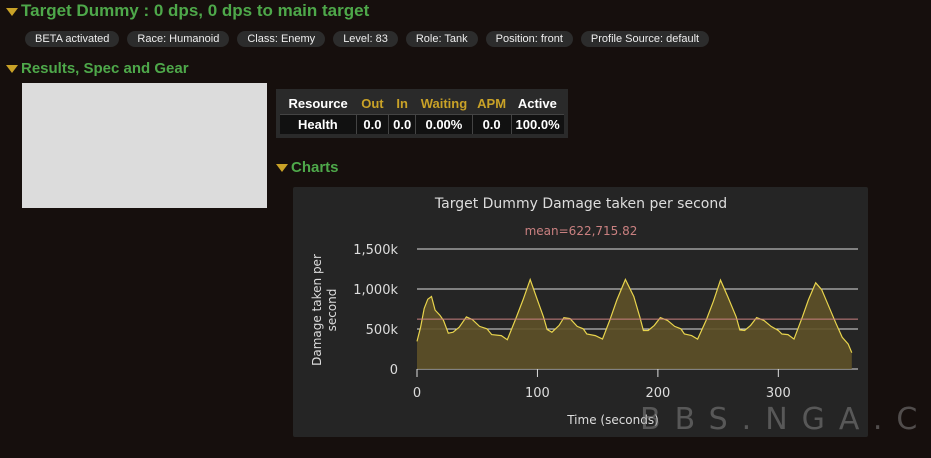 This screenshot has height=458, width=931. What do you see at coordinates (538, 125) in the screenshot?
I see `cell-active: 100.0%` at bounding box center [538, 125].